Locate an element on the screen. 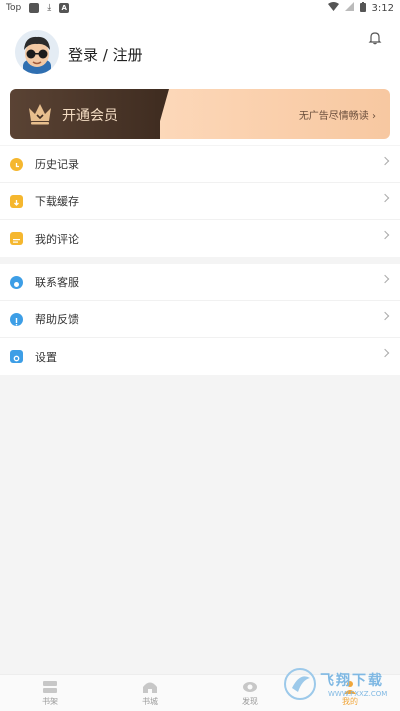 The image size is (400, 711). menu-item-label: 历史记录 is located at coordinates (57, 164).